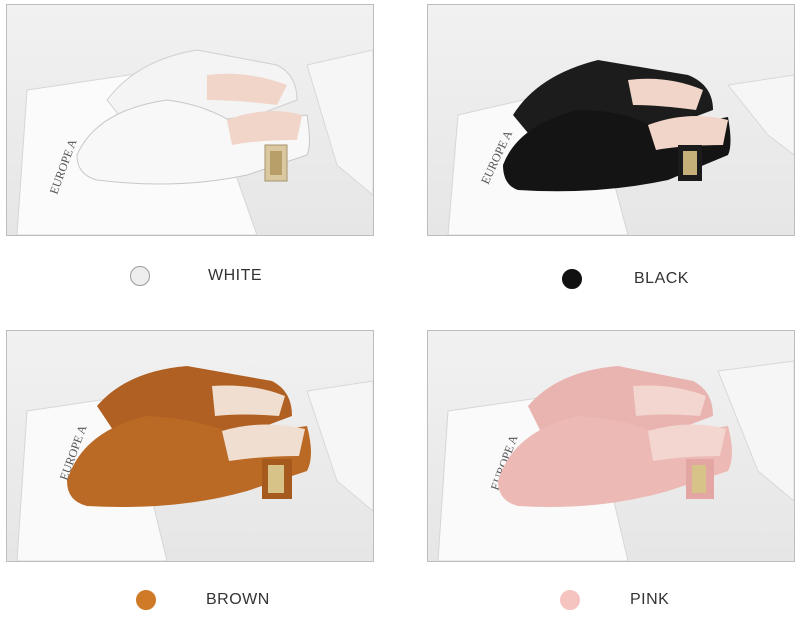 This screenshot has height=627, width=800. What do you see at coordinates (661, 278) in the screenshot?
I see `label-black: BLACK` at bounding box center [661, 278].